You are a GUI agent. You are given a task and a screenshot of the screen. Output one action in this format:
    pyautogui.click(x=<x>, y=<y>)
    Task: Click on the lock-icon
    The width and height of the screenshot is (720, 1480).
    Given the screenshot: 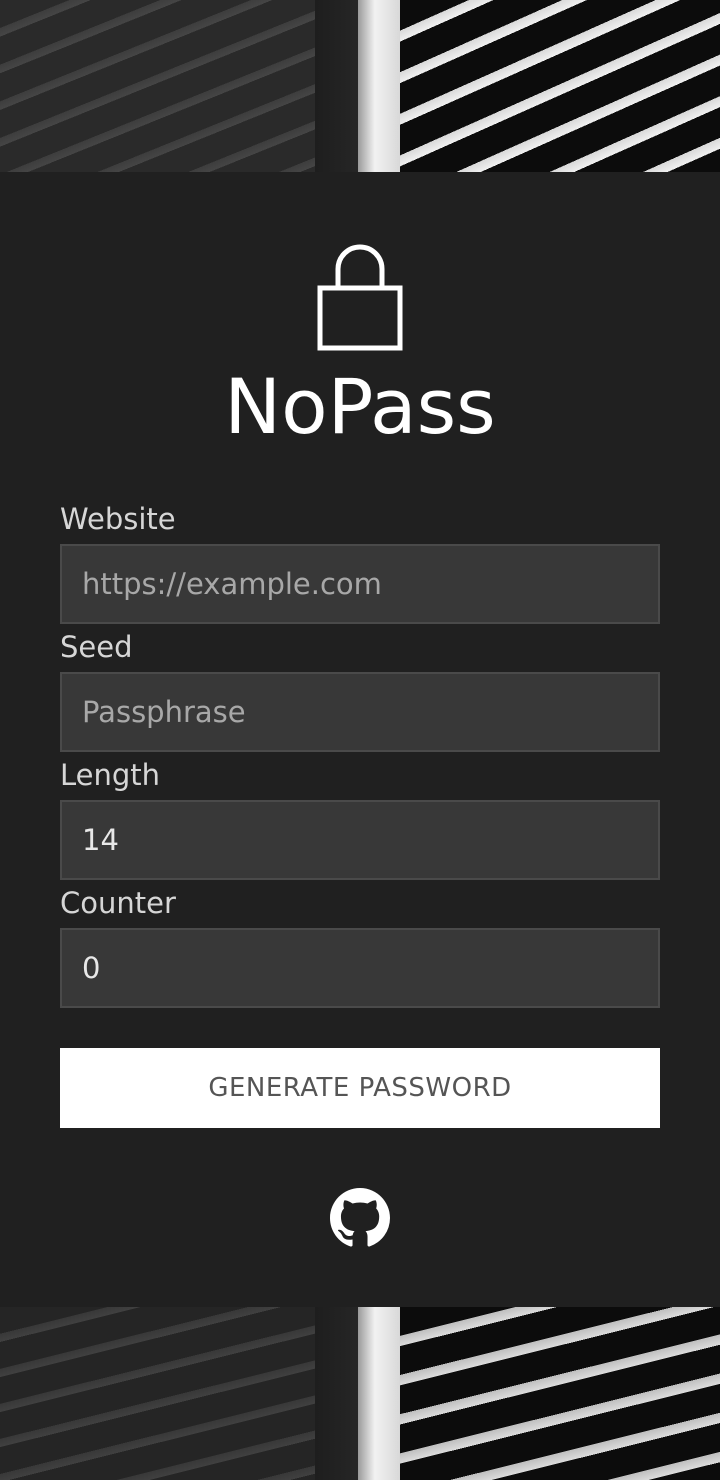 What is the action you would take?
    pyautogui.click(x=360, y=297)
    